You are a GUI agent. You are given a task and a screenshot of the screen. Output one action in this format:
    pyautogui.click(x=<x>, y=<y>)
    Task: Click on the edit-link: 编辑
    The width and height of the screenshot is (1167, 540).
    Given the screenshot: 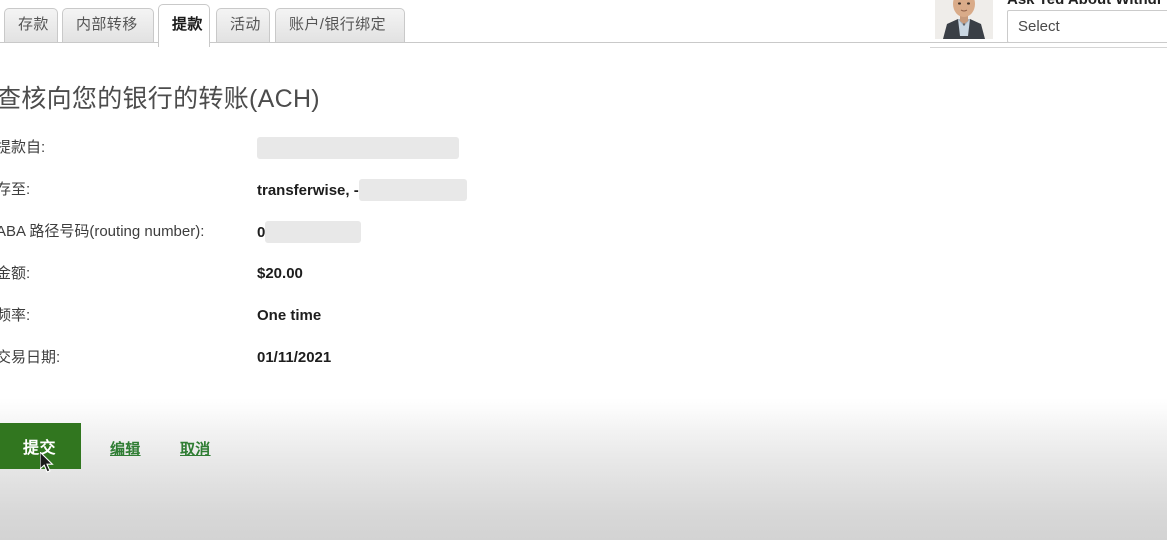 What is the action you would take?
    pyautogui.click(x=125, y=448)
    